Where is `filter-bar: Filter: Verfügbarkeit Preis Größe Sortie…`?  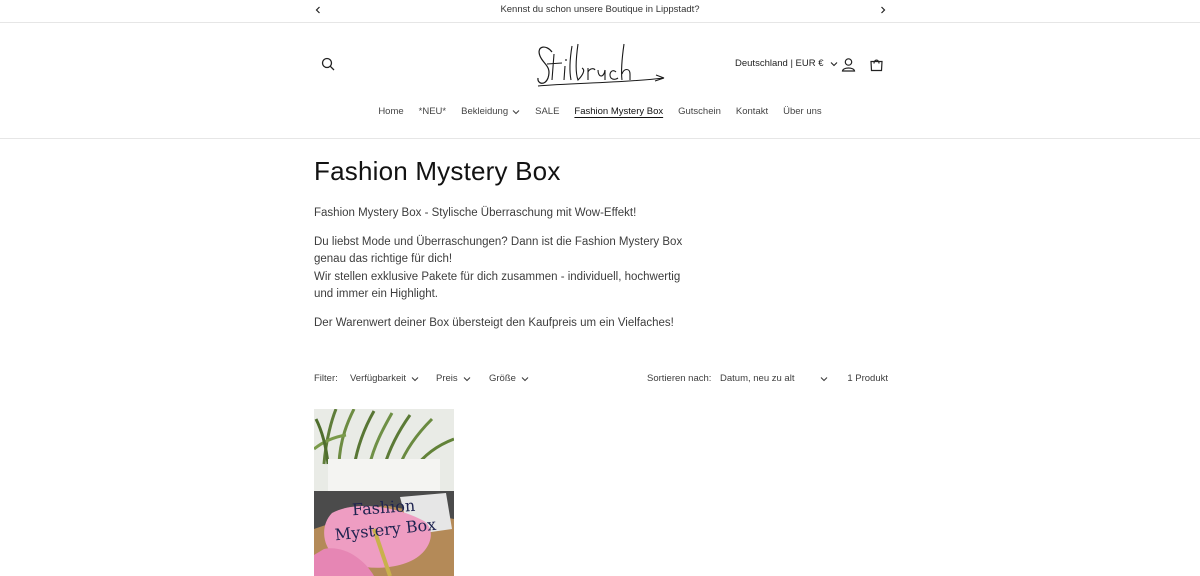 filter-bar: Filter: Verfügbarkeit Preis Größe Sortie… is located at coordinates (601, 380).